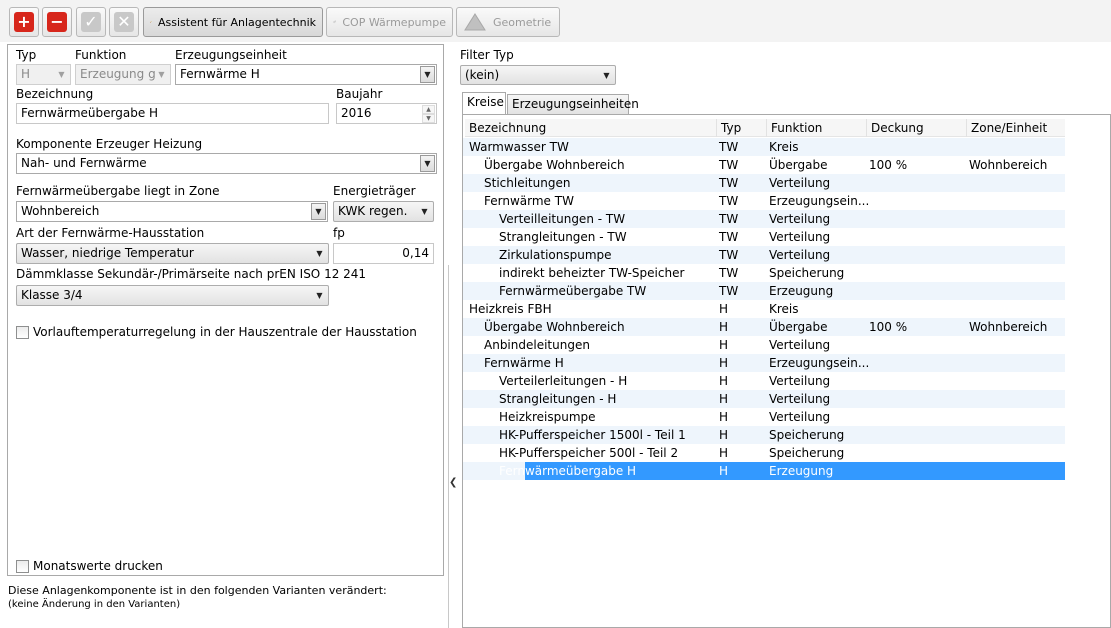  I want to click on komponente-select: Nah- und Fernwärme ▼, so click(226, 163).